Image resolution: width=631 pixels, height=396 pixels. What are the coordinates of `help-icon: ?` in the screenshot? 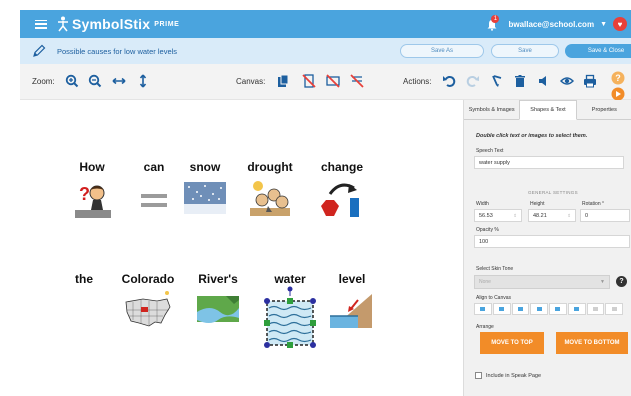 It's located at (618, 78).